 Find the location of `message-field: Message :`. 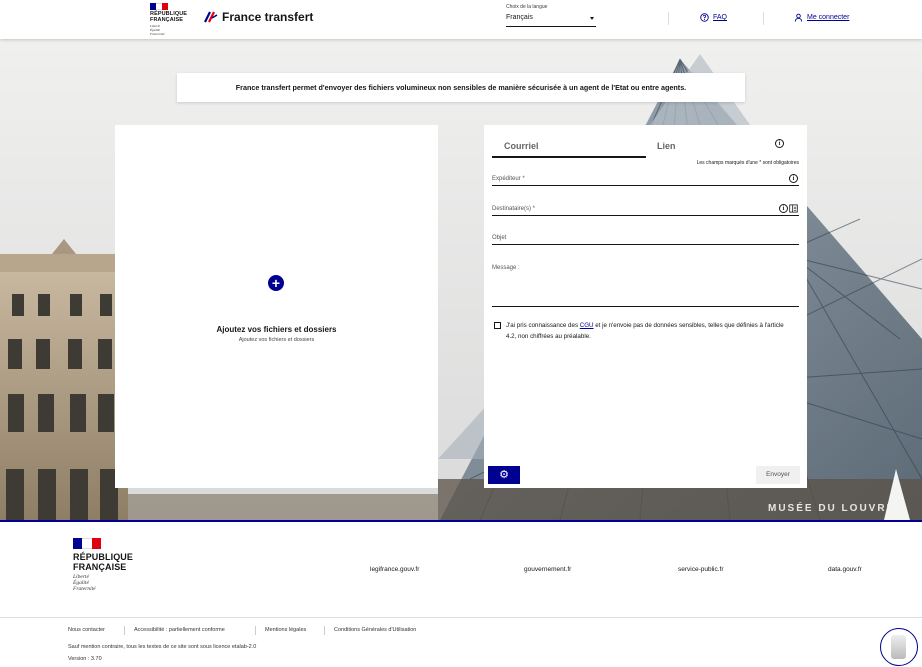

message-field: Message : is located at coordinates (645, 286).